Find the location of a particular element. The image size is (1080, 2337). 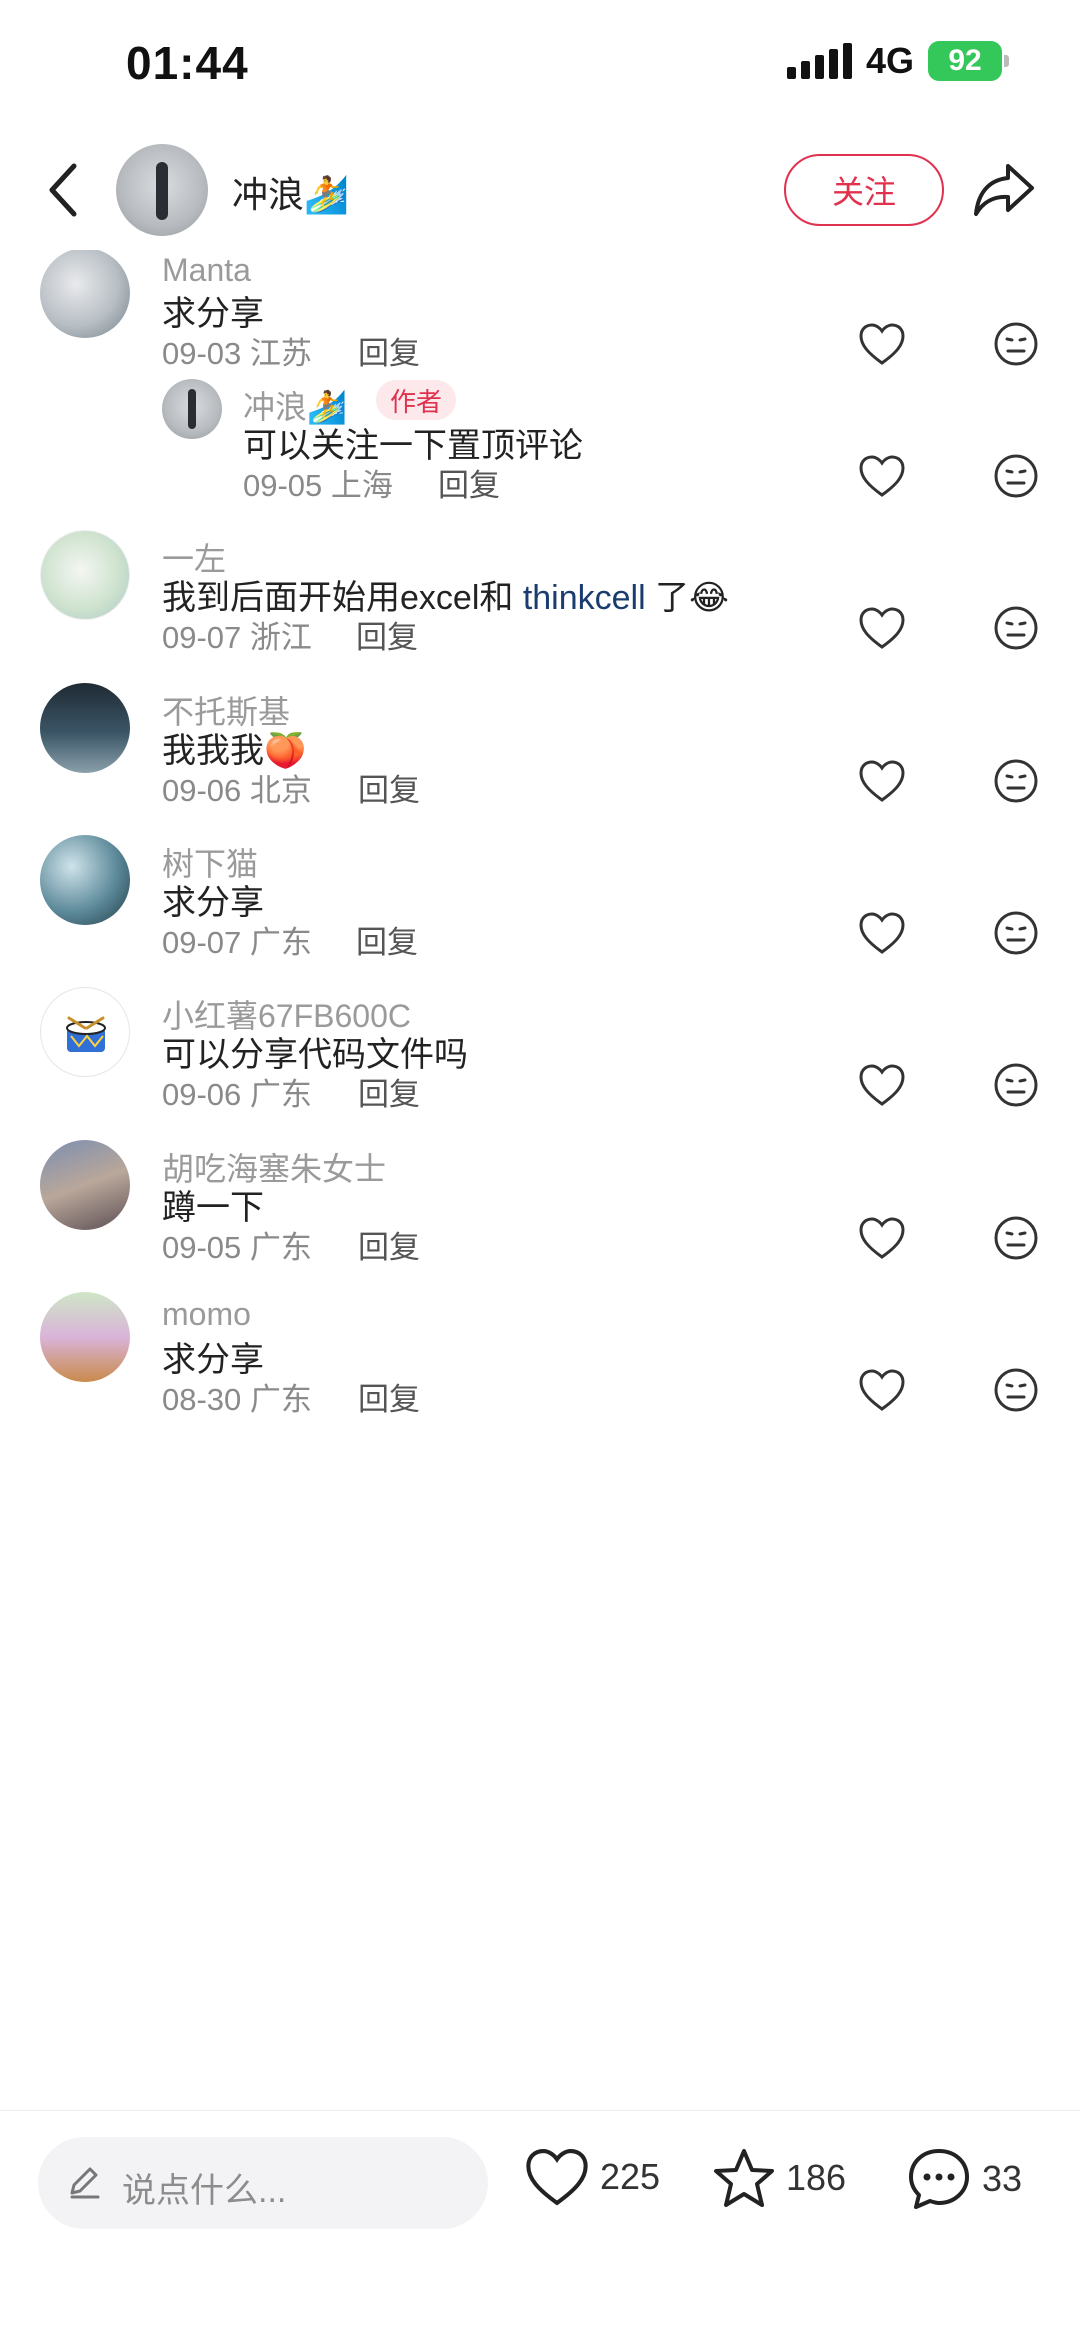

back-button is located at coordinates (63, 190).